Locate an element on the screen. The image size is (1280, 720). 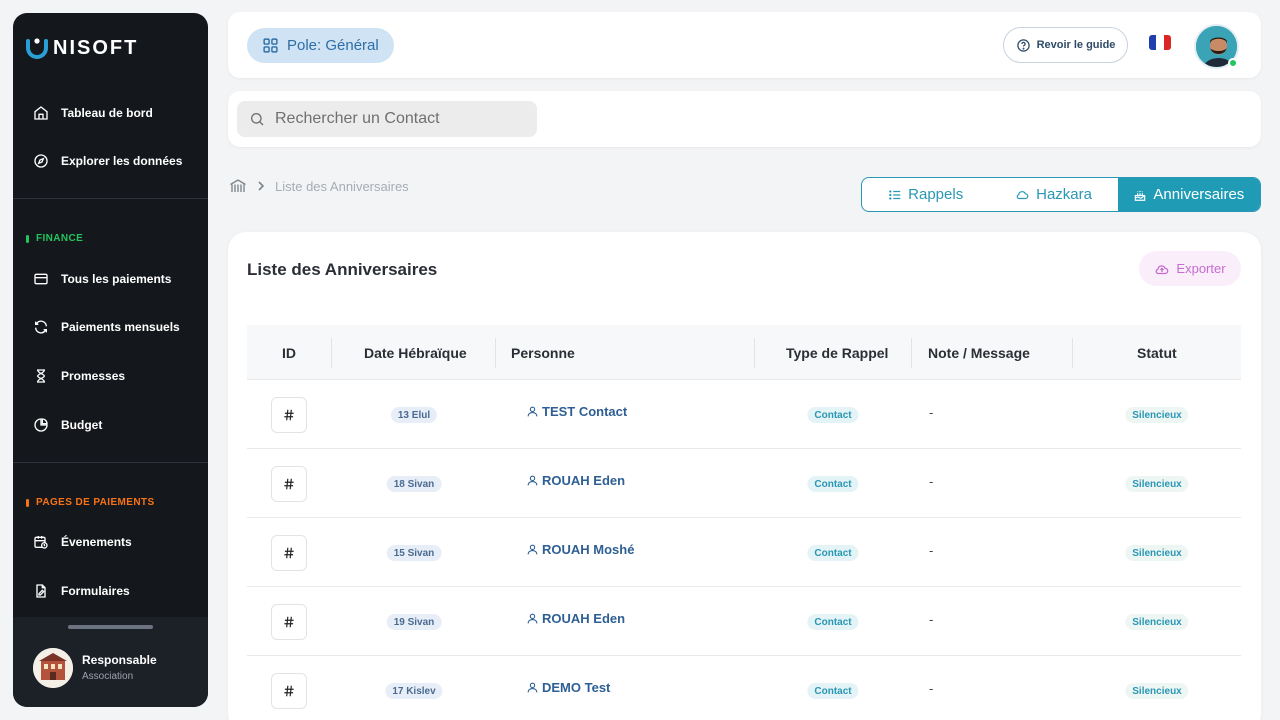
table-row: 18 Sivan ROUAH Eden Contact - Silencieux is located at coordinates (744, 483).